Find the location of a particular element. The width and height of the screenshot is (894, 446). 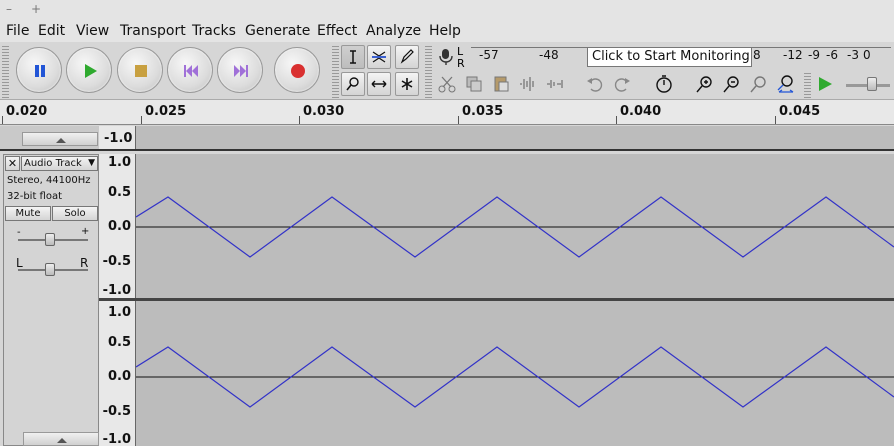

mute-button: Mute is located at coordinates (28, 213).